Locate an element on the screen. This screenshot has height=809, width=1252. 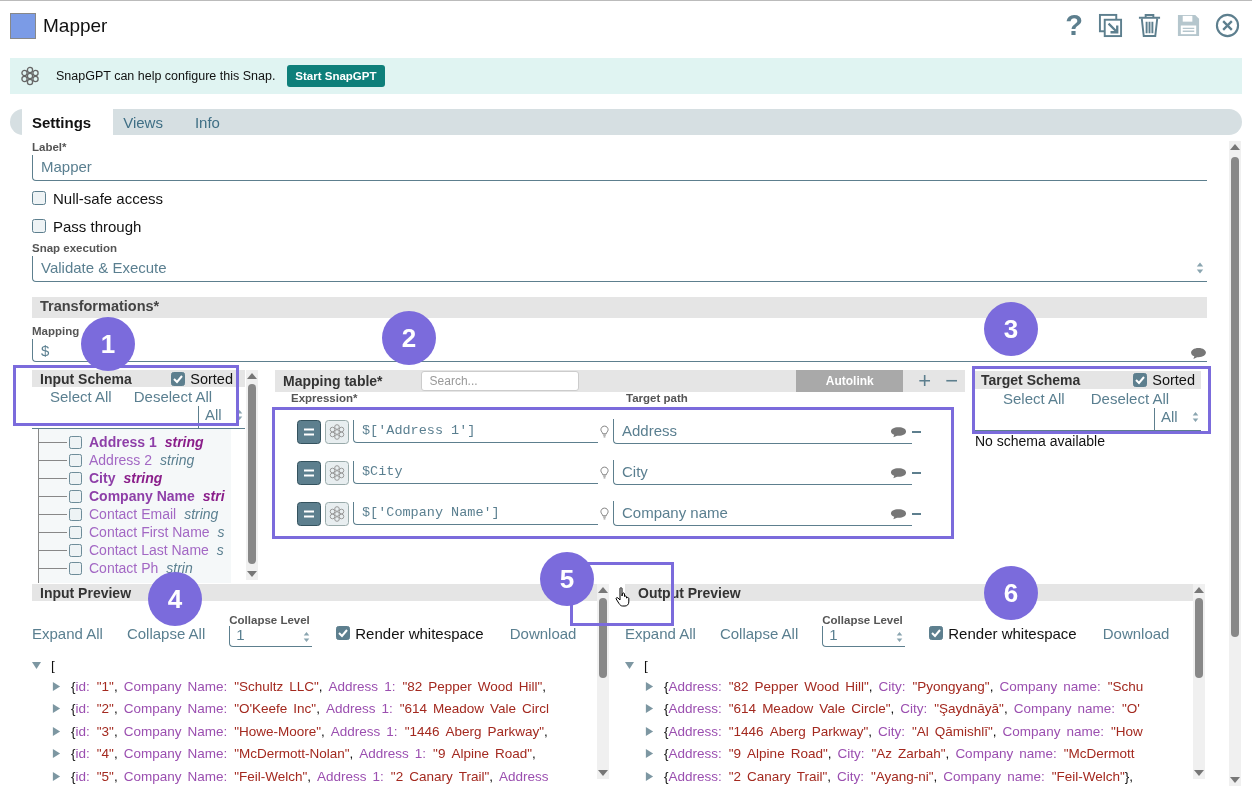
tab: Settings is located at coordinates (68, 122).